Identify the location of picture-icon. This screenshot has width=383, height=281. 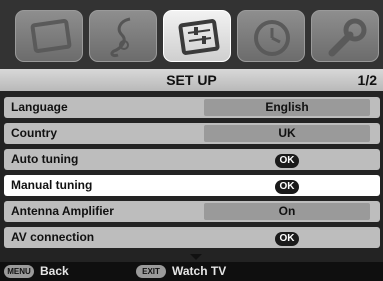
(51, 36).